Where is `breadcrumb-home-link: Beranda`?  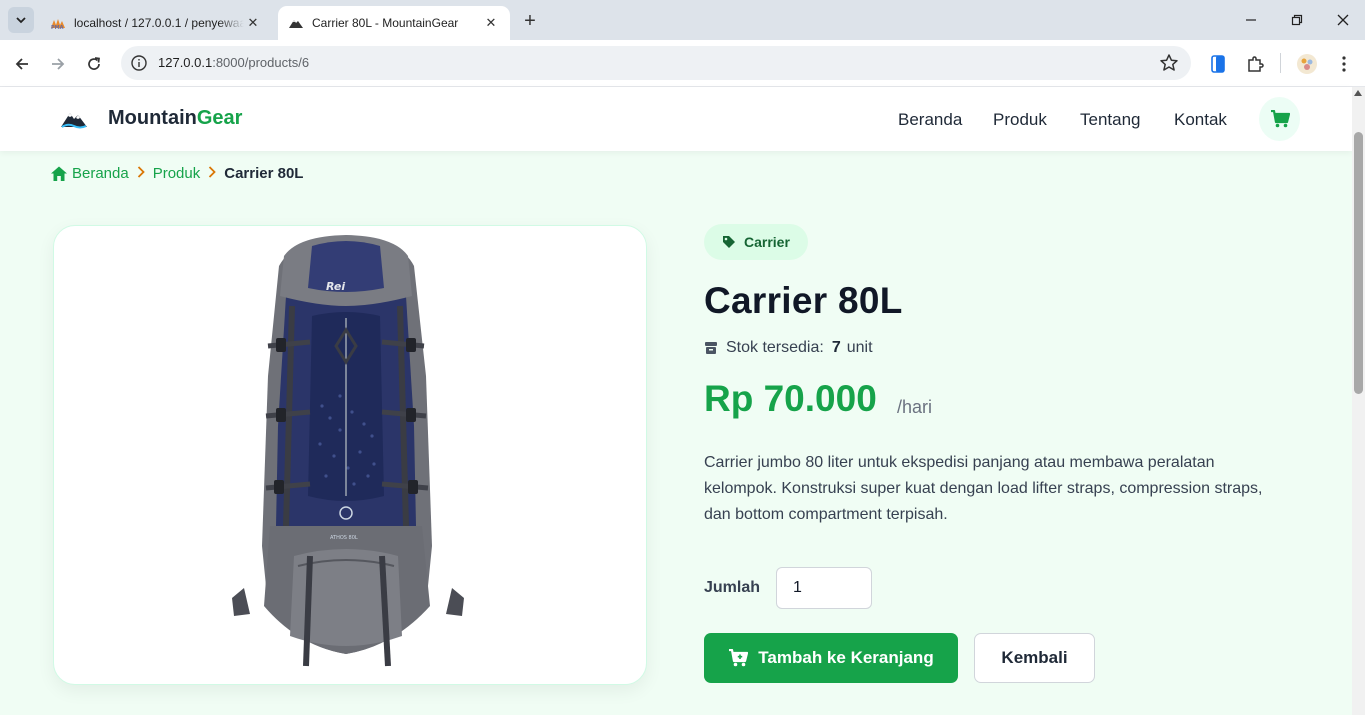 breadcrumb-home-link: Beranda is located at coordinates (90, 173).